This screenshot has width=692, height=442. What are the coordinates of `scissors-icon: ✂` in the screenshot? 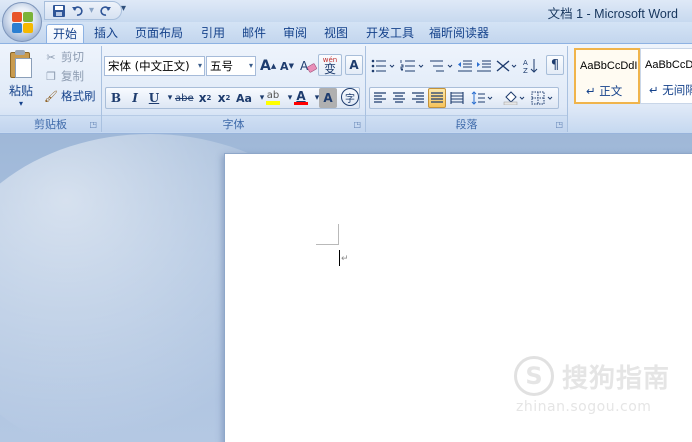 It's located at (51, 57).